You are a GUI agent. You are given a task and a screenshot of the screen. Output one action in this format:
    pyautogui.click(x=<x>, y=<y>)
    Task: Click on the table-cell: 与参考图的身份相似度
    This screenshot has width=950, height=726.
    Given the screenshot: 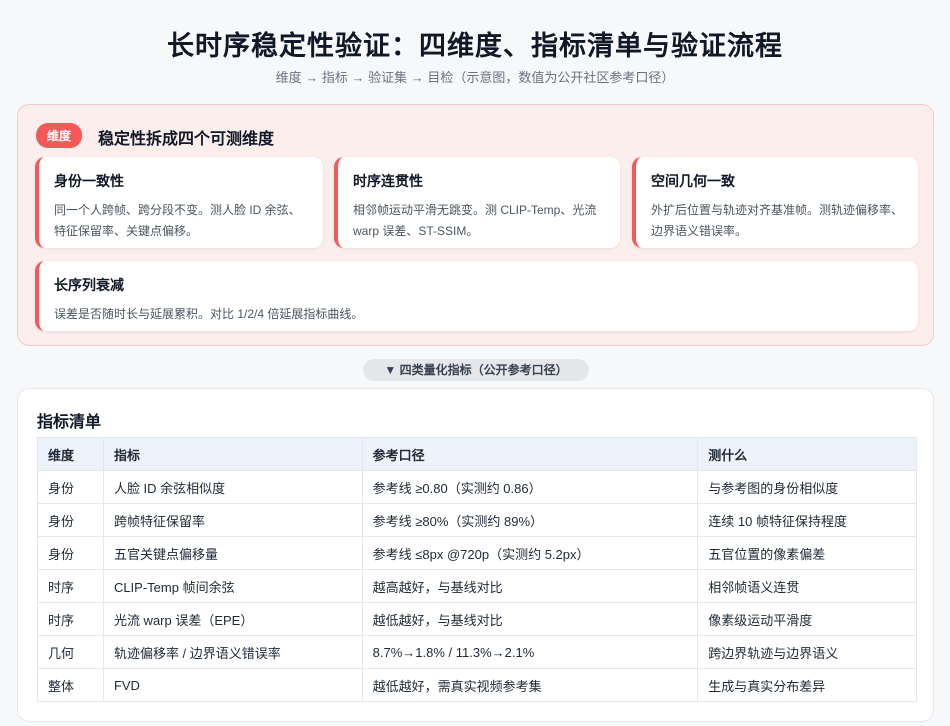 What is the action you would take?
    pyautogui.click(x=807, y=487)
    